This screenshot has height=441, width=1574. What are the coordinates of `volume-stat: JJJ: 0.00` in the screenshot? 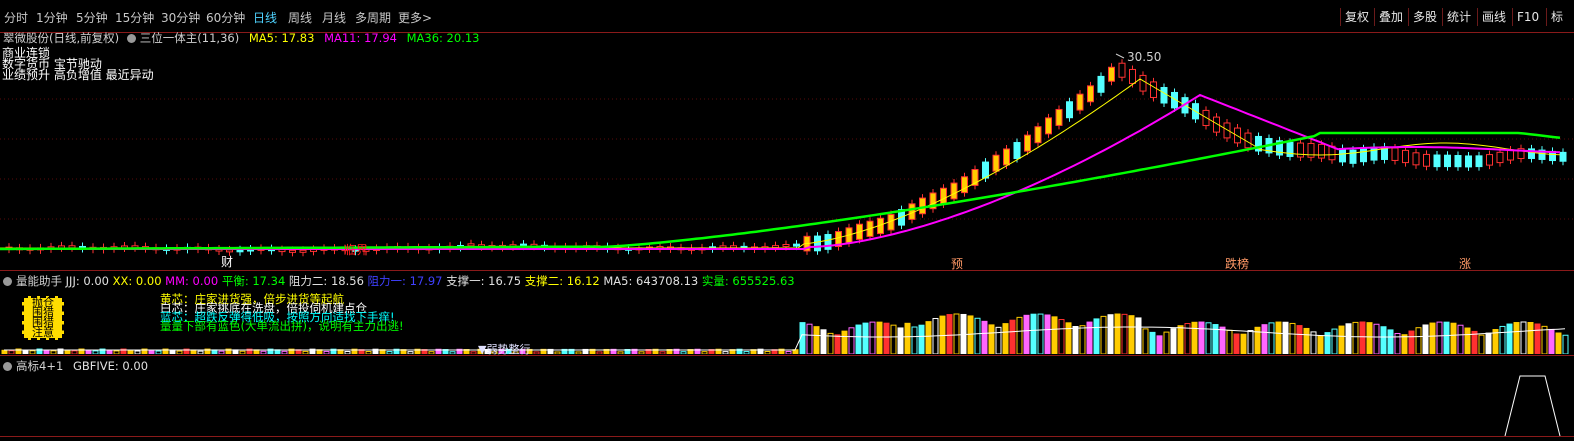 It's located at (87, 281).